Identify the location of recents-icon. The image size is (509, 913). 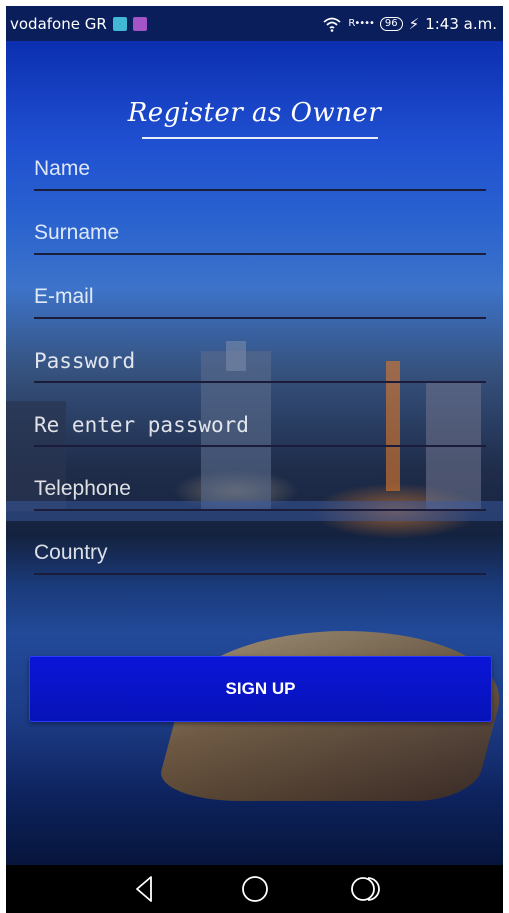
(365, 889).